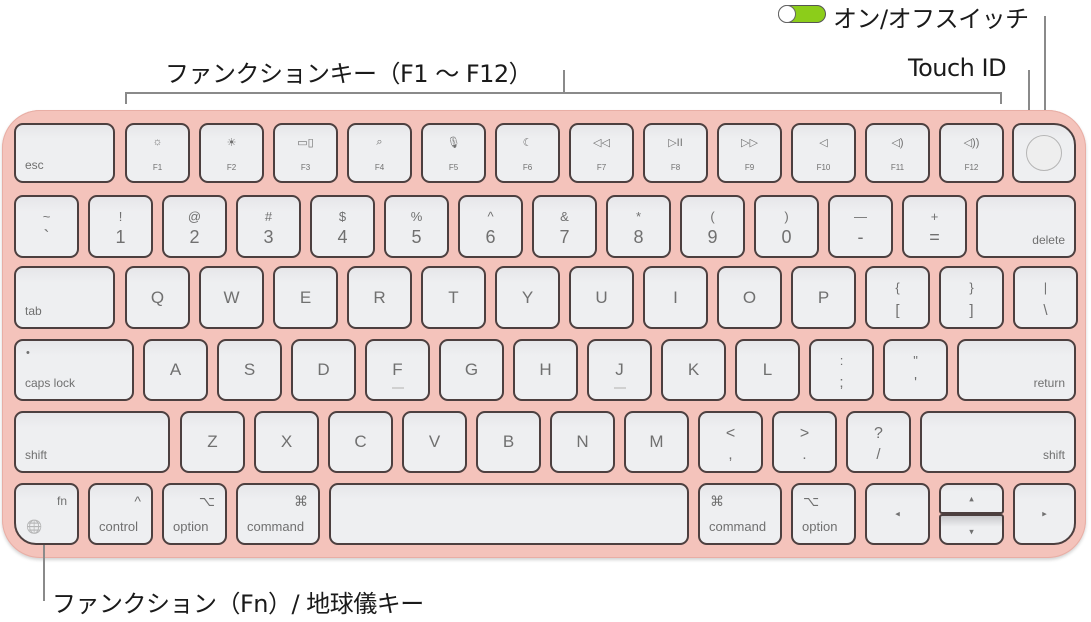  I want to click on key-arrow-right: ▸, so click(1044, 514).